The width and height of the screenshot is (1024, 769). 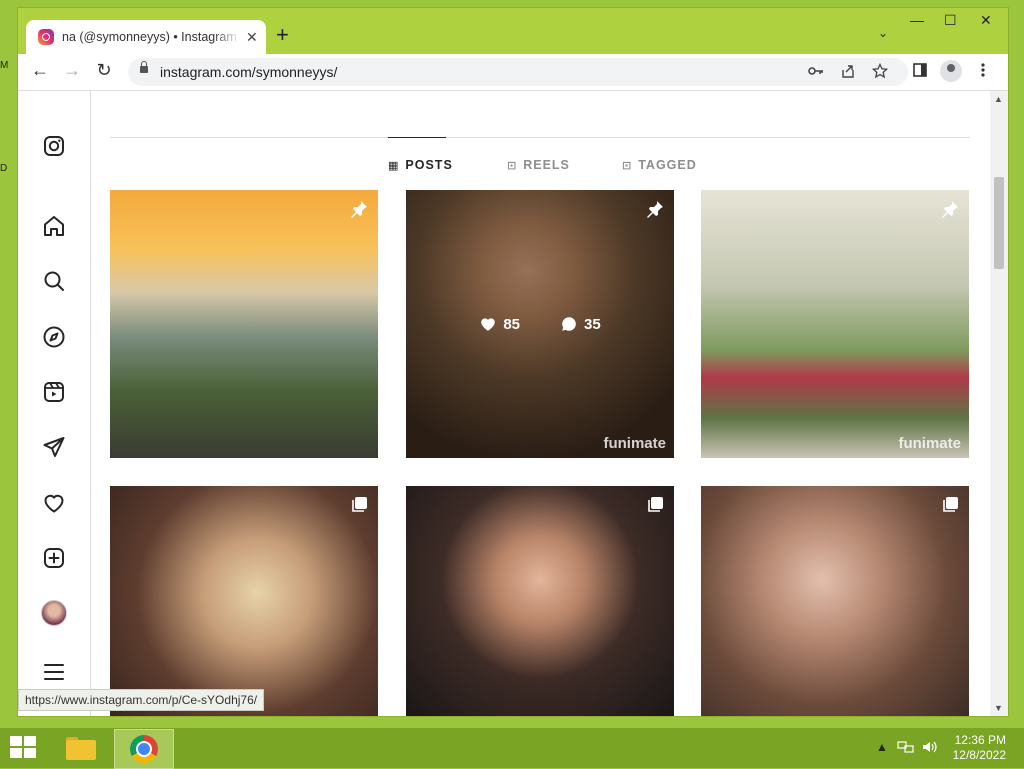 I want to click on profile-avatar, so click(x=54, y=613).